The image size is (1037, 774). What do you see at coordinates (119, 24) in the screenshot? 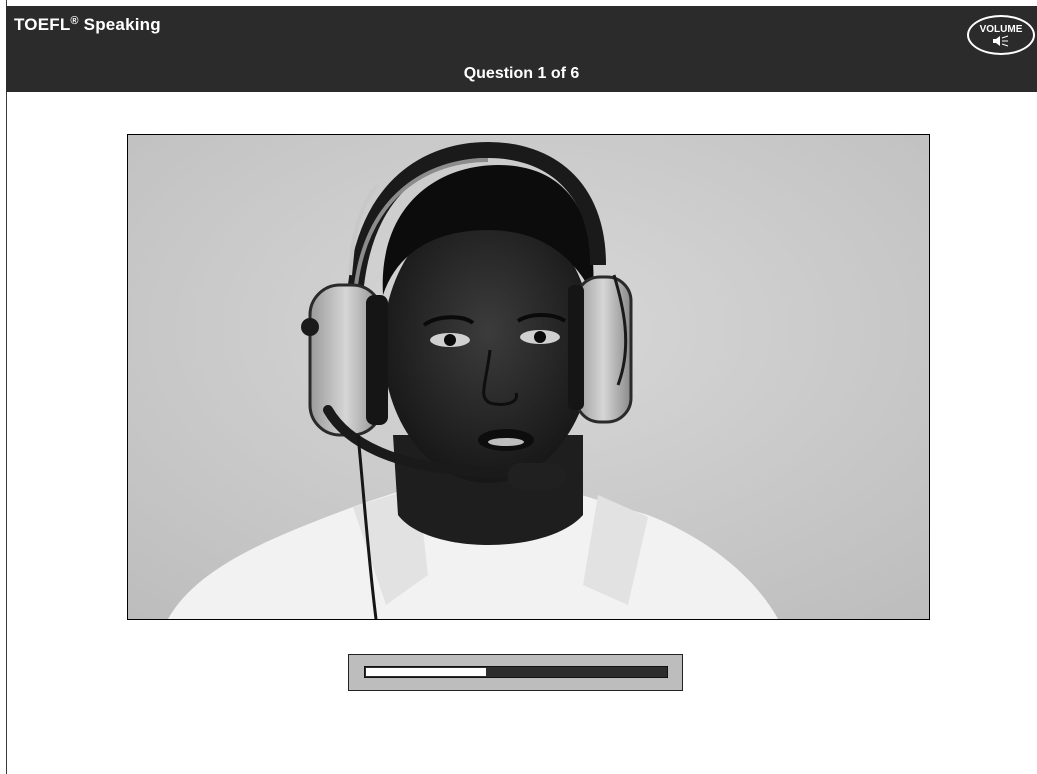
I see `app-name-suffix: Speaking` at bounding box center [119, 24].